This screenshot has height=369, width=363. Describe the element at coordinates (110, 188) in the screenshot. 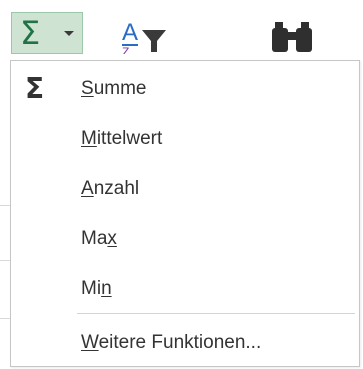

I see `menu-item-label: Anzahl` at that location.